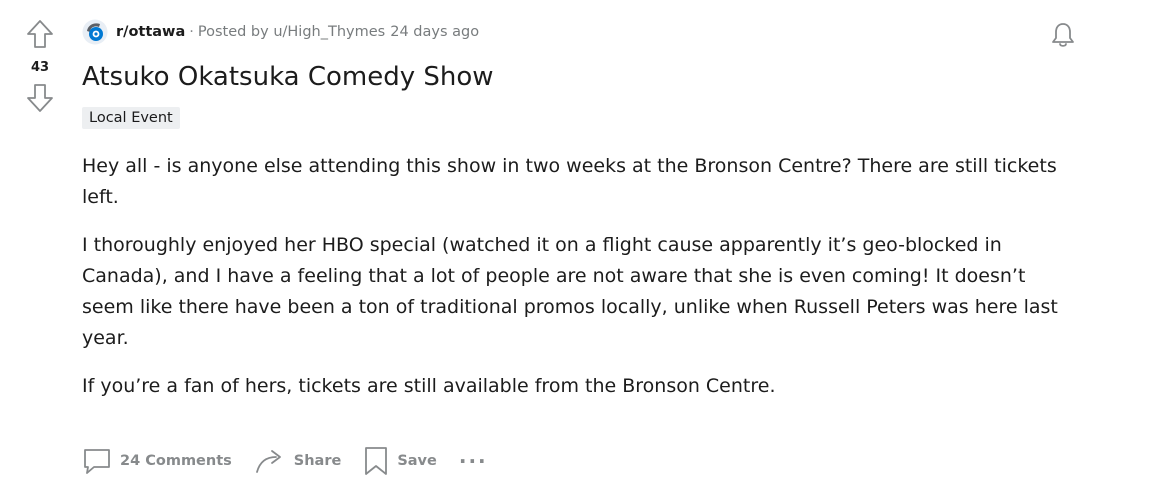  Describe the element at coordinates (329, 32) in the screenshot. I see `author-link: u/High_Thymes` at that location.